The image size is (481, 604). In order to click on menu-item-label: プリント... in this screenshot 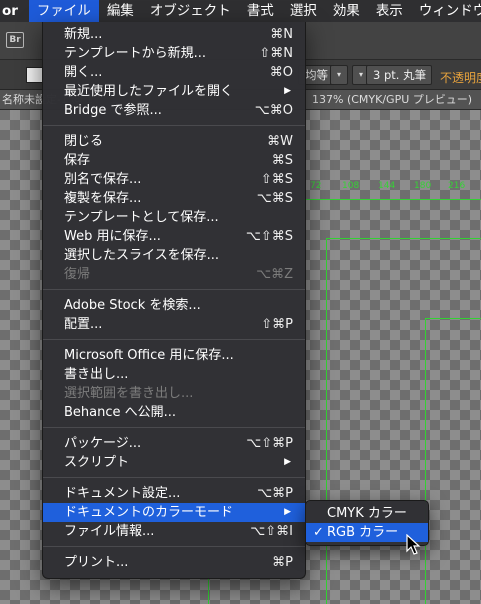, I will do `click(96, 562)`.